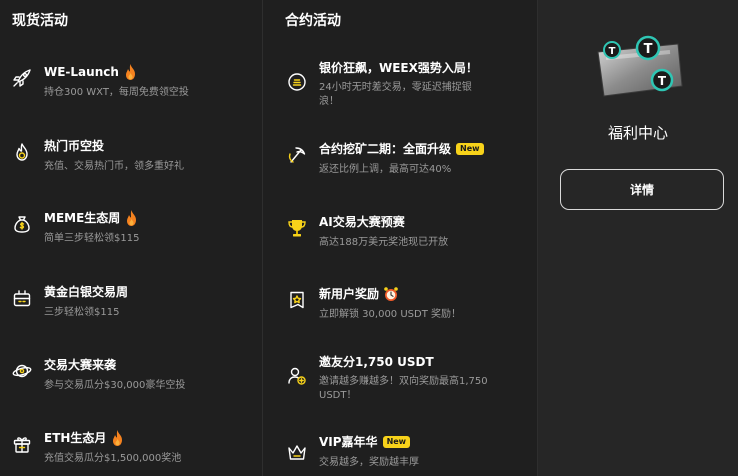 The height and width of the screenshot is (476, 738). Describe the element at coordinates (637, 133) in the screenshot. I see `welfare-center-title: 福利中心` at that location.